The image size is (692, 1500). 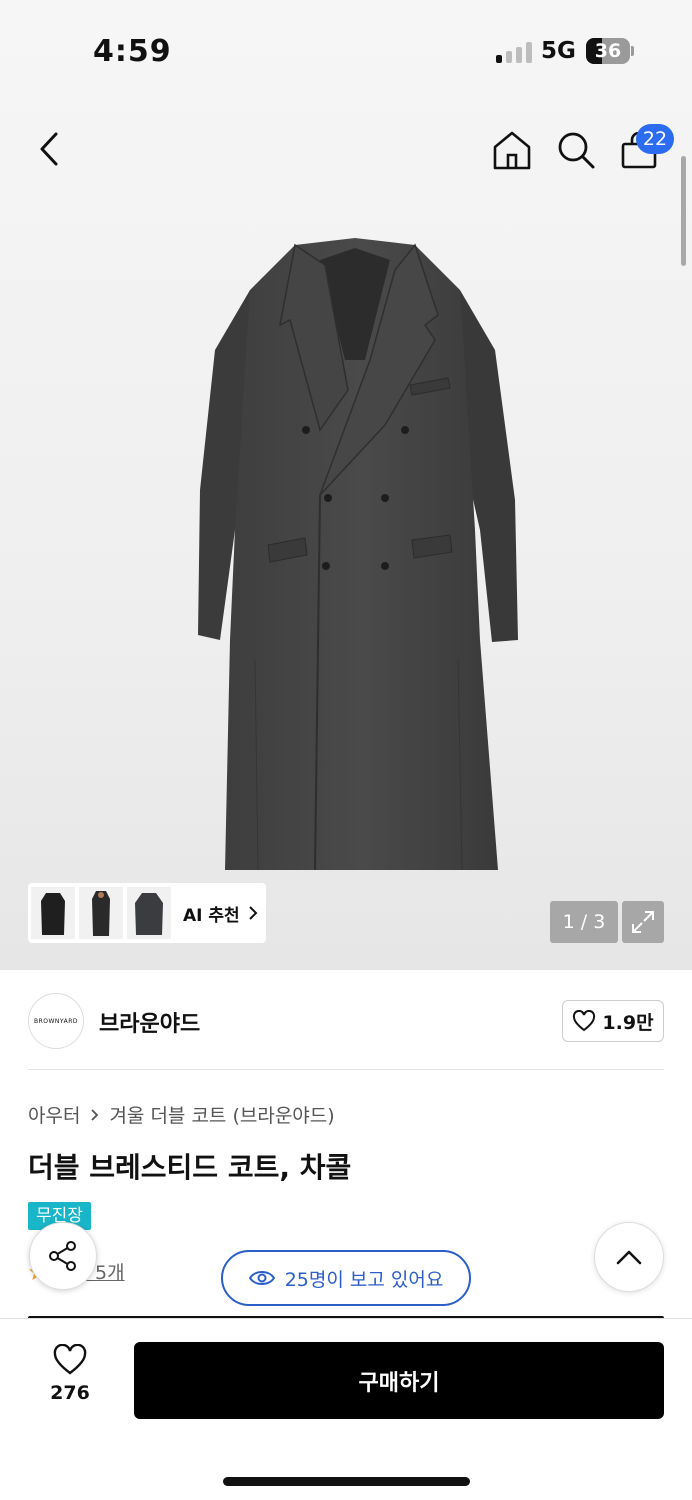 I want to click on scroll-indicator, so click(x=683, y=211).